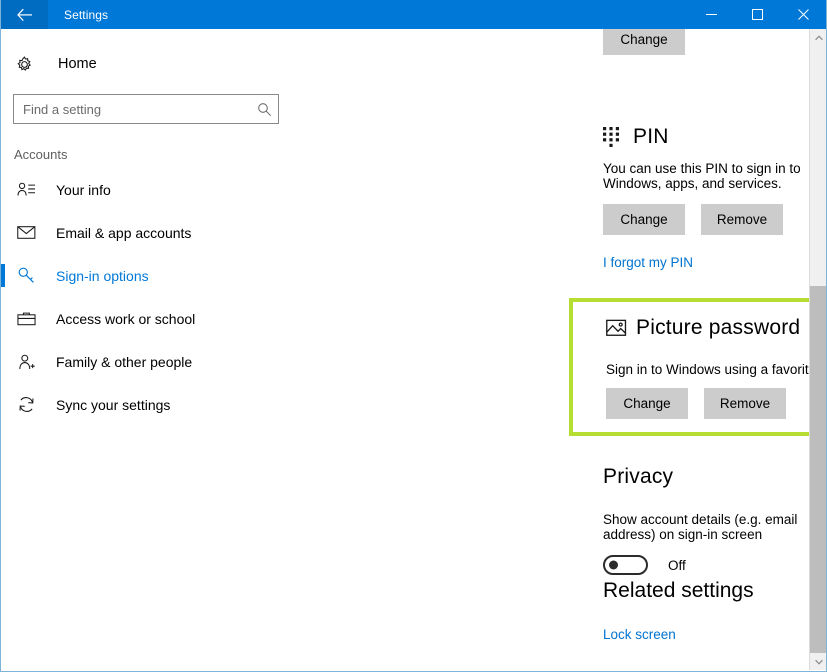 The image size is (827, 672). What do you see at coordinates (113, 404) in the screenshot?
I see `sidebar-item-label: Sync your settings` at bounding box center [113, 404].